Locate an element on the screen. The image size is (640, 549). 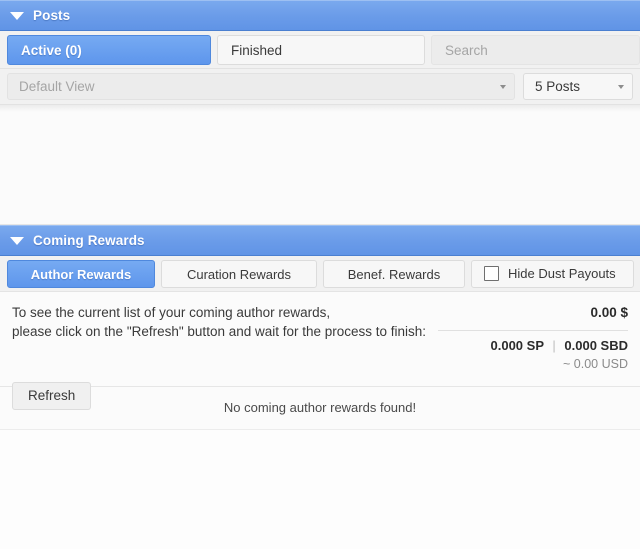
posts-panel-title: Posts is located at coordinates (52, 15).